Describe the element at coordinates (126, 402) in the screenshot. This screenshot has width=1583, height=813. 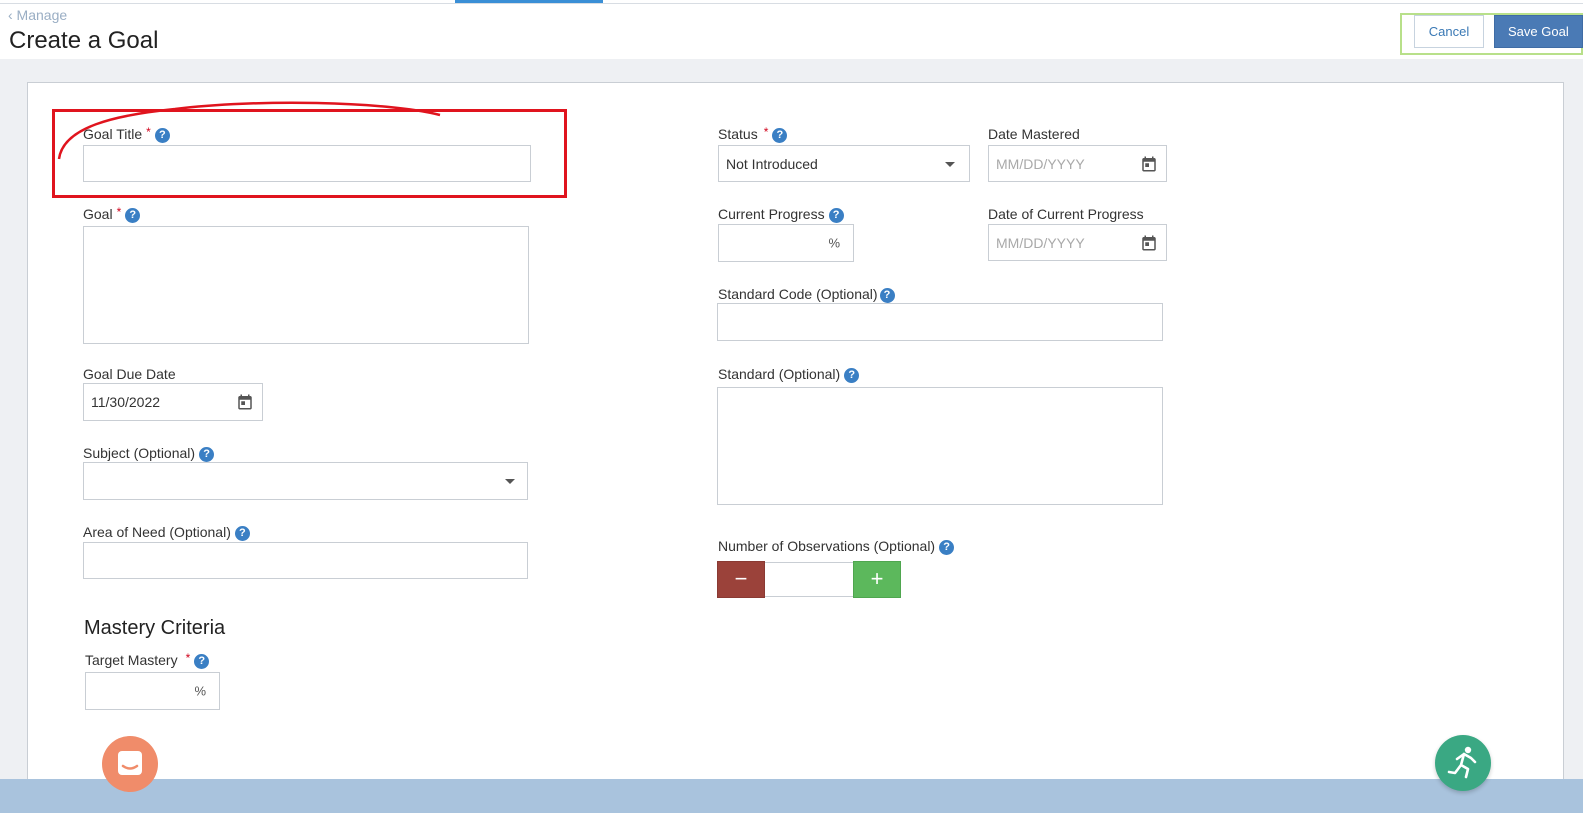
I see `goal-due-date-value: 11/30/2022` at that location.